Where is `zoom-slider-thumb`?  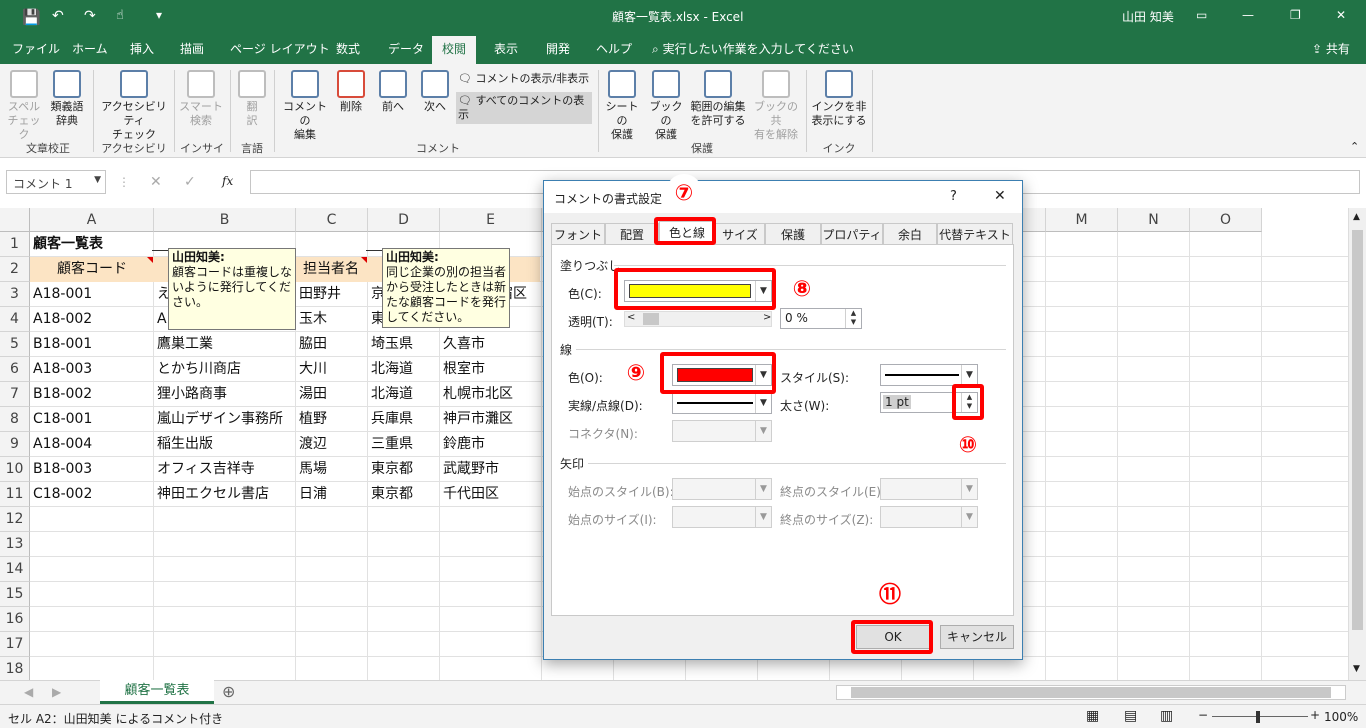
zoom-slider-thumb is located at coordinates (1258, 717).